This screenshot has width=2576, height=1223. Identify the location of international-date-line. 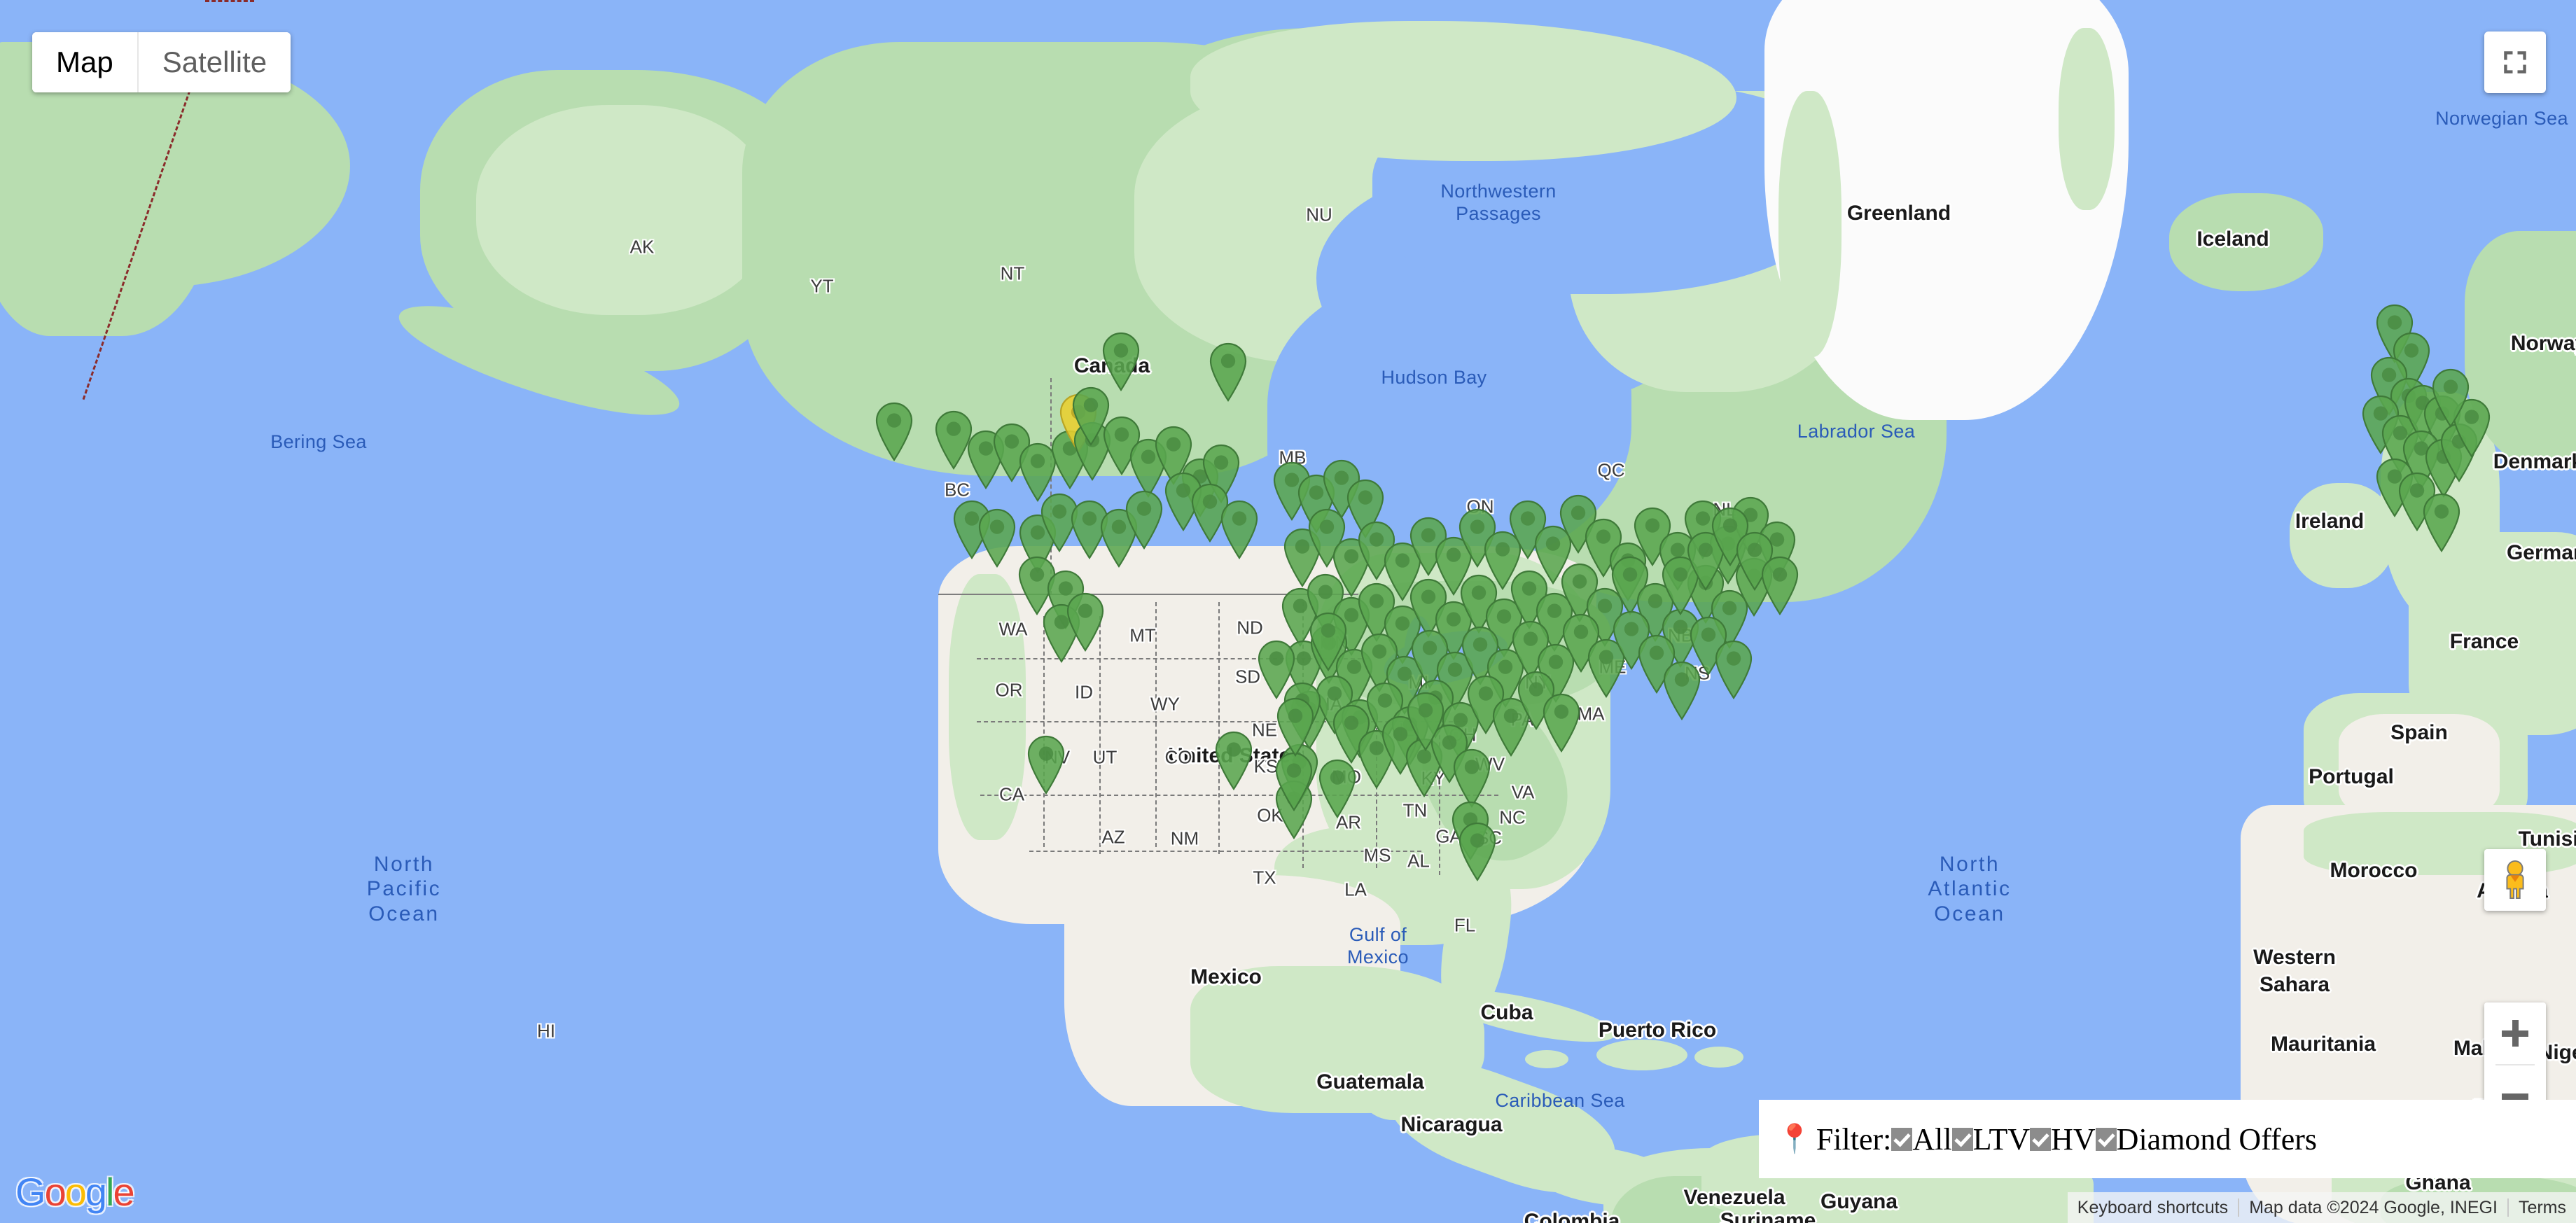
(229, 1).